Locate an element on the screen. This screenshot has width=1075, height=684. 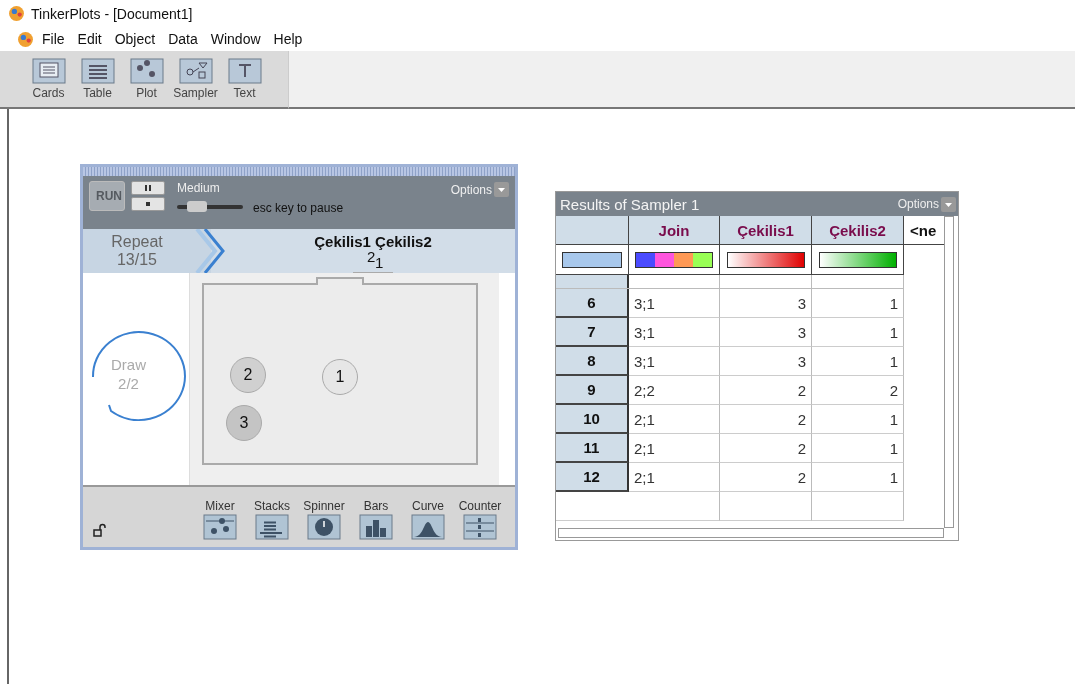
menu-item: File is located at coordinates (53, 39).